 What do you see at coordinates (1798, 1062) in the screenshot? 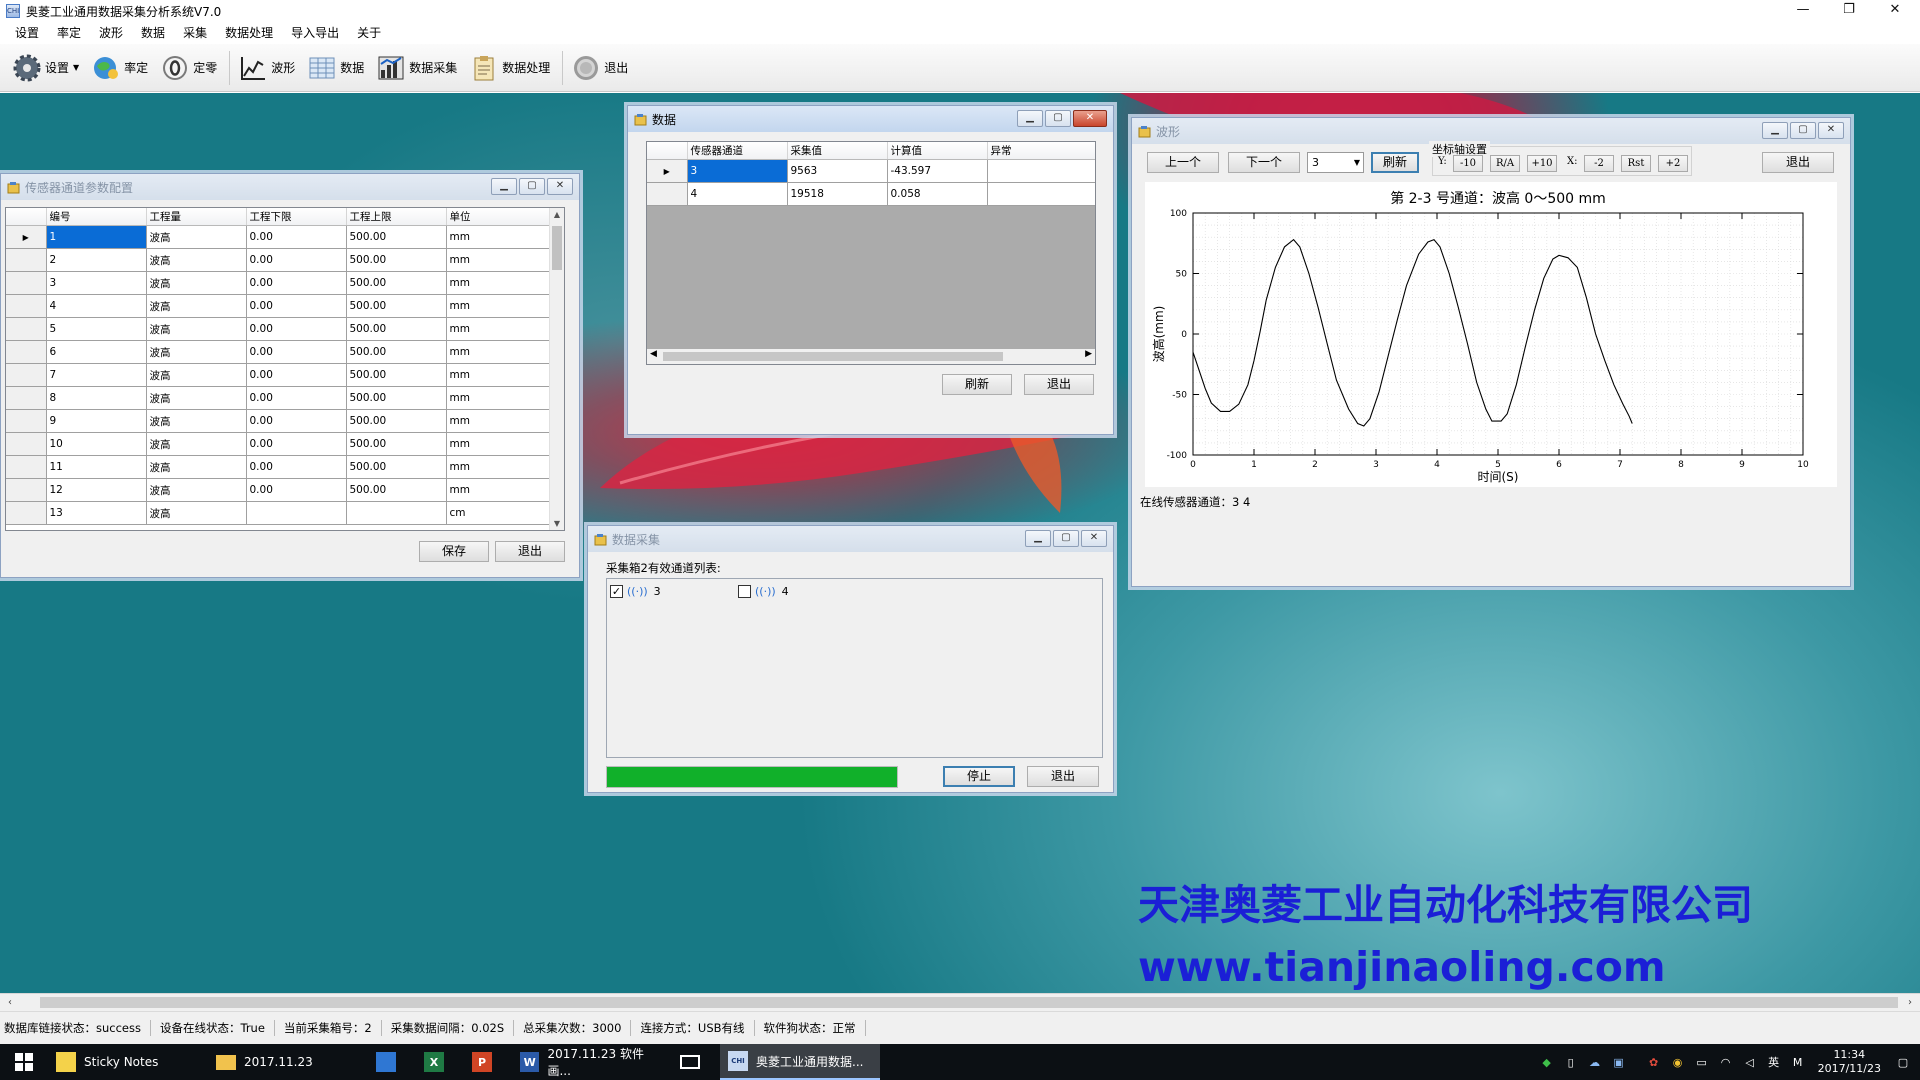
I see `ime-mode-indicator: M` at bounding box center [1798, 1062].